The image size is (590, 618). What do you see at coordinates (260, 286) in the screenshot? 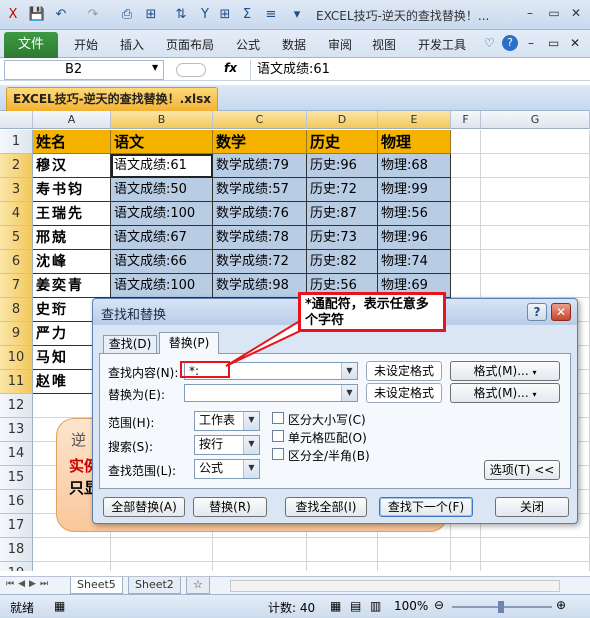
I see `data-cell: 数学成绩:98` at bounding box center [260, 286].